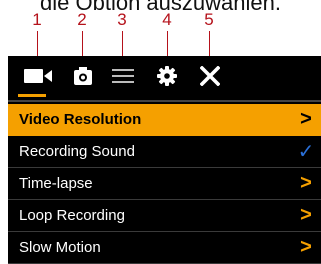 Image resolution: width=321 pixels, height=264 pixels. I want to click on tab-close, so click(210, 76).